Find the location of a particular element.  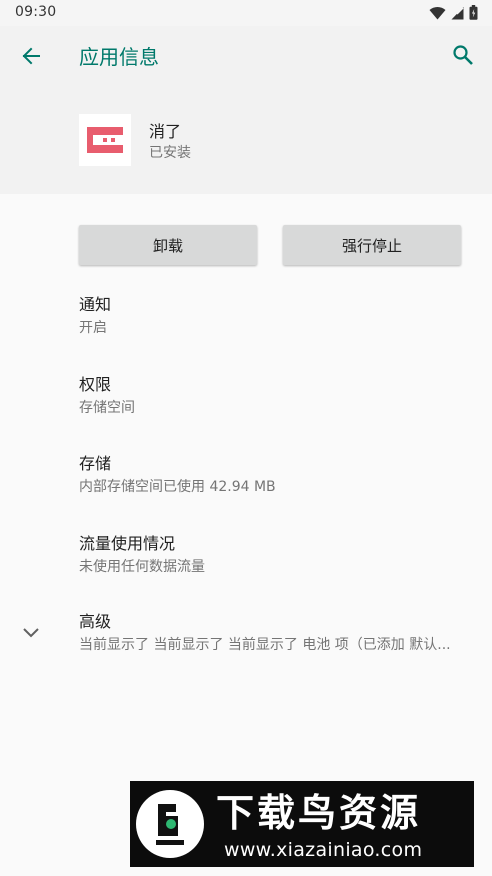

status-bar: 09:30 is located at coordinates (246, 13).